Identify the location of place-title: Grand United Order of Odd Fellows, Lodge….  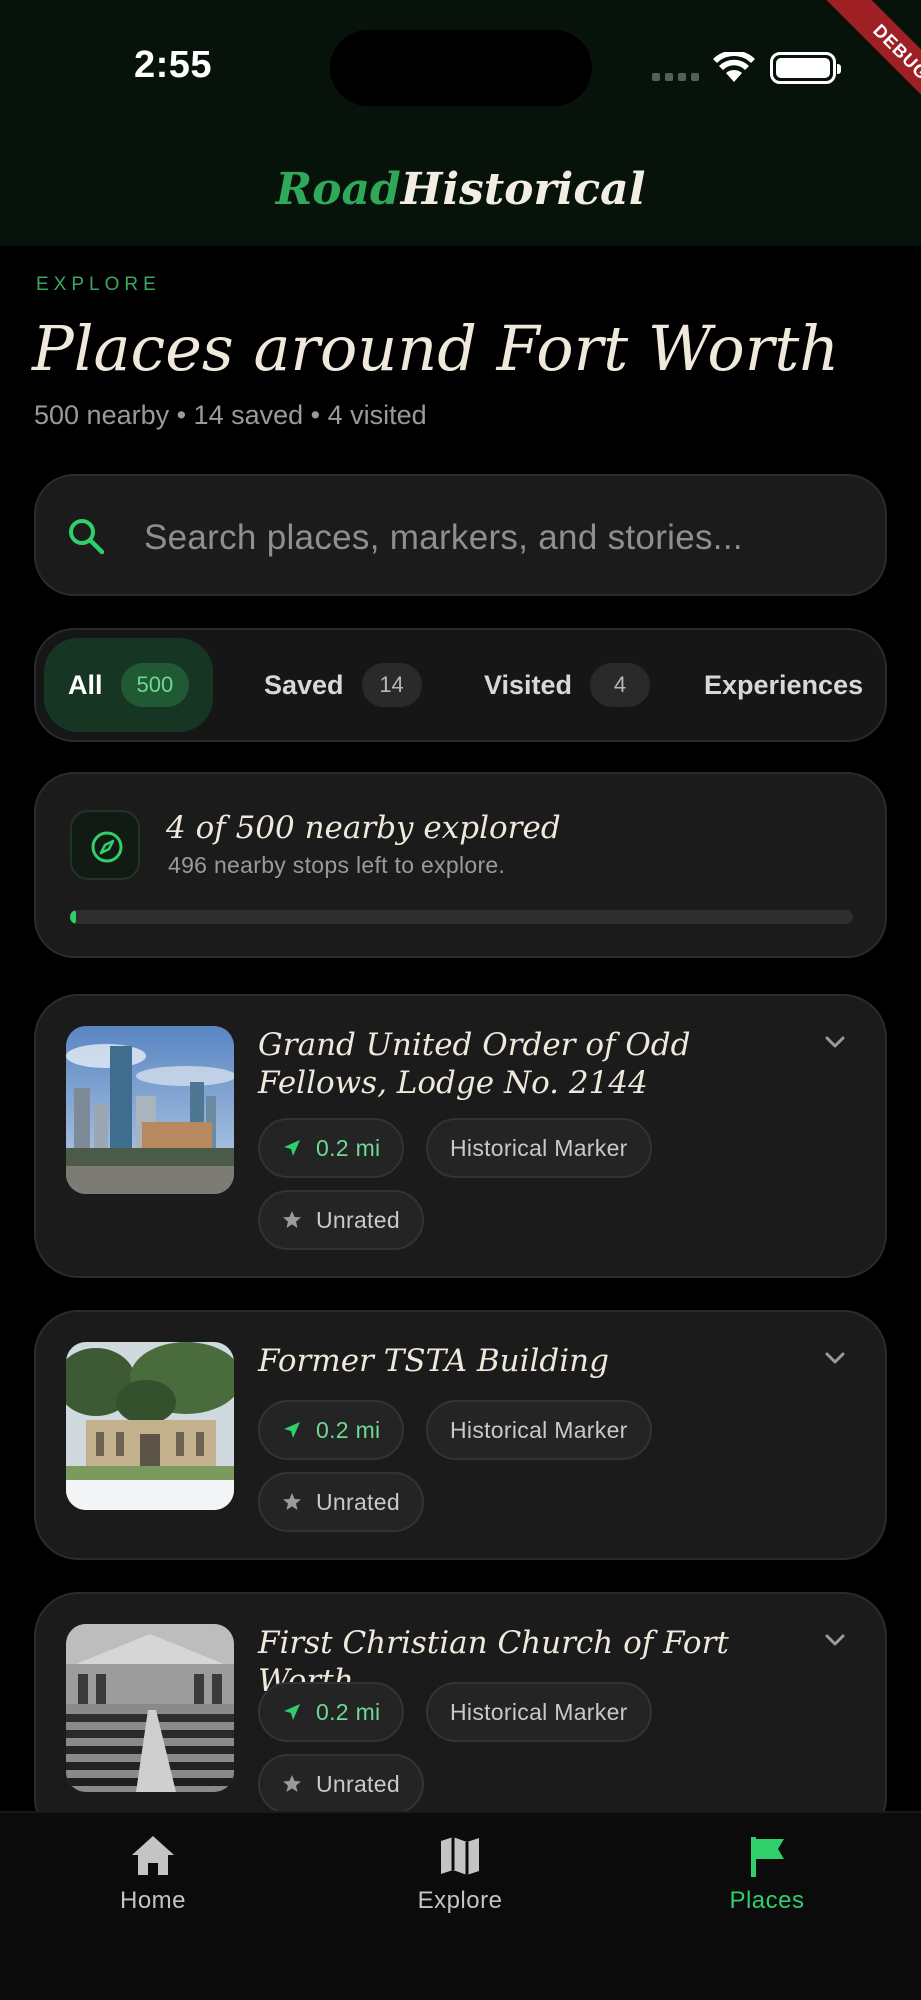
(474, 1064).